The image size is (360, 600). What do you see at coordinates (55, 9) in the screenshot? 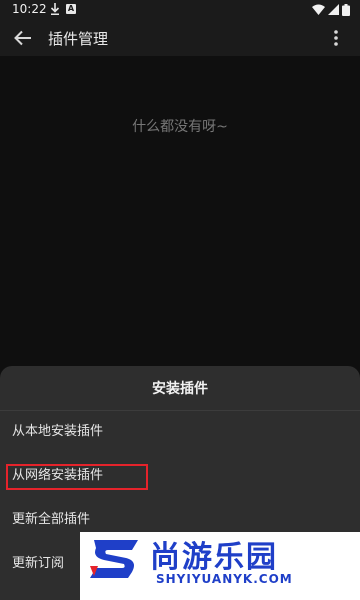
I see `download-icon` at bounding box center [55, 9].